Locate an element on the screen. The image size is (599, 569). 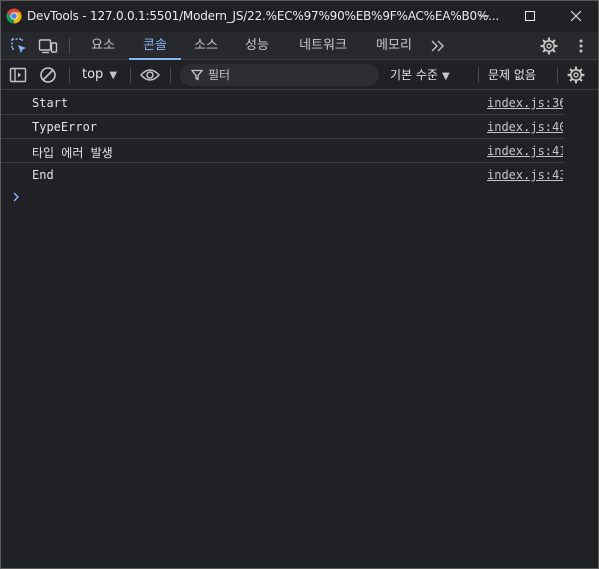
console-message: 타입 에러 발생 index.js:41 is located at coordinates (282, 151).